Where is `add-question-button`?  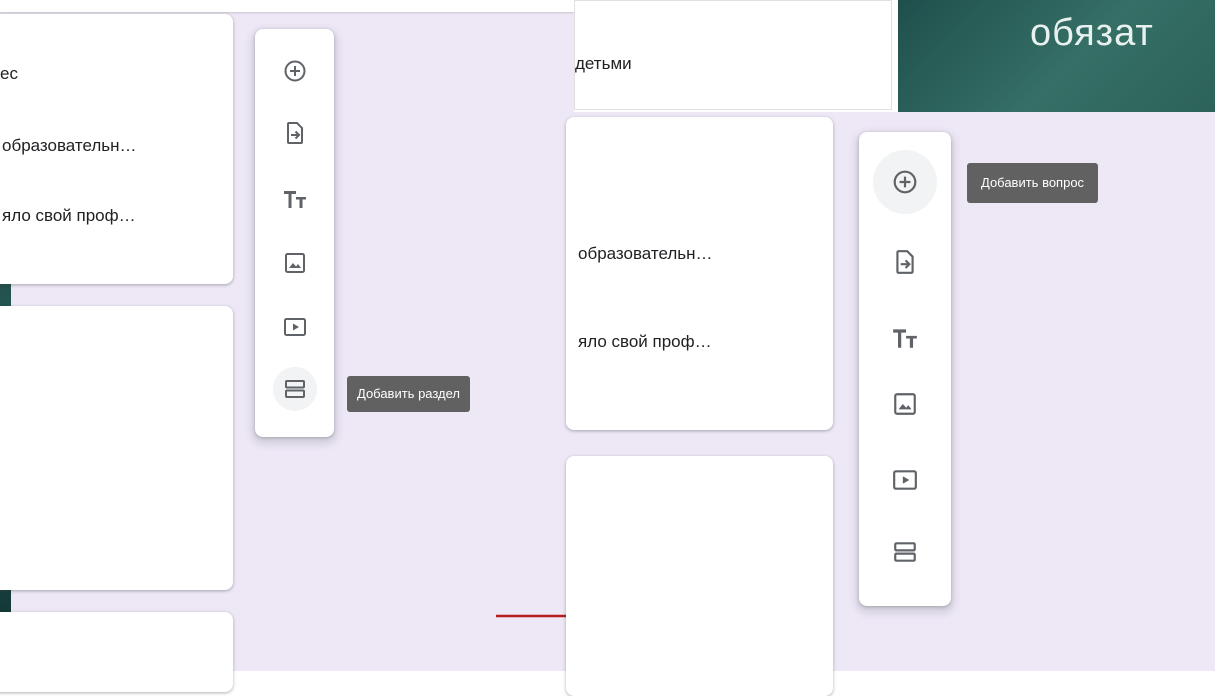
add-question-button is located at coordinates (295, 71).